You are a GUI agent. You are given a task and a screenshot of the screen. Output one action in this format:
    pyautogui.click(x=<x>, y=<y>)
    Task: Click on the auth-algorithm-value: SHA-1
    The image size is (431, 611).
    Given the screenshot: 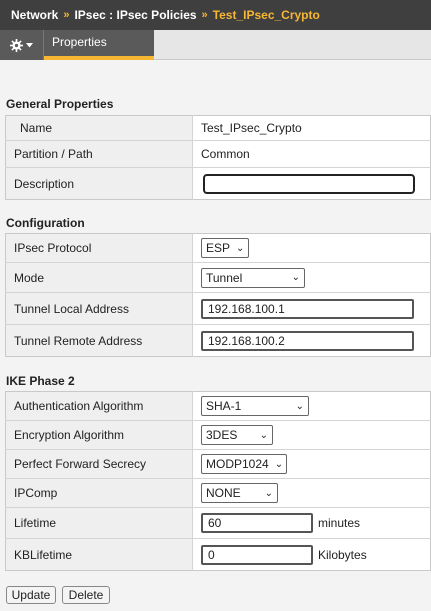 What is the action you would take?
    pyautogui.click(x=224, y=406)
    